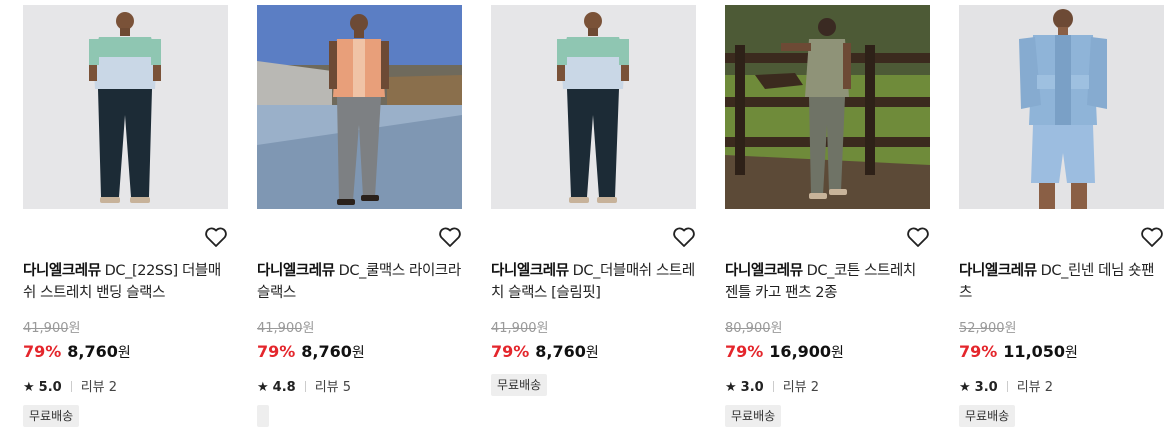 Image resolution: width=1170 pixels, height=444 pixels. I want to click on original-price: 52,900원, so click(988, 328).